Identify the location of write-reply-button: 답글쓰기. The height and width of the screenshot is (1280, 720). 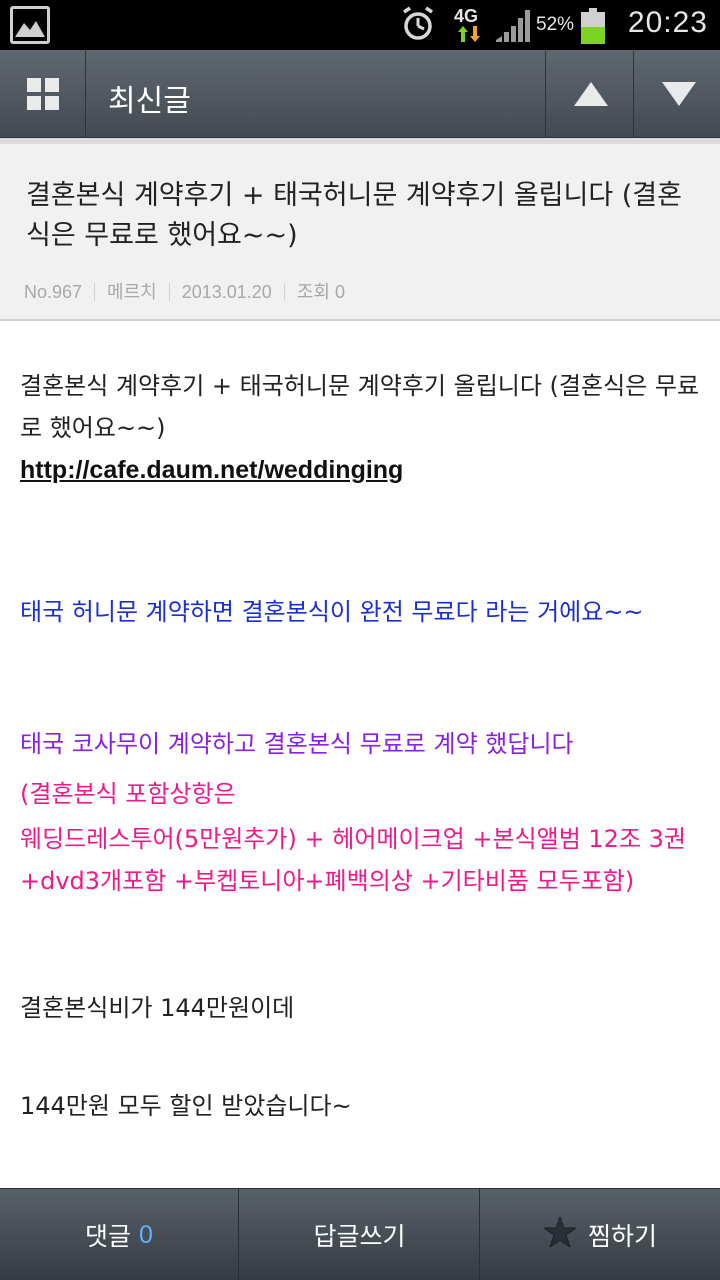
(360, 1234).